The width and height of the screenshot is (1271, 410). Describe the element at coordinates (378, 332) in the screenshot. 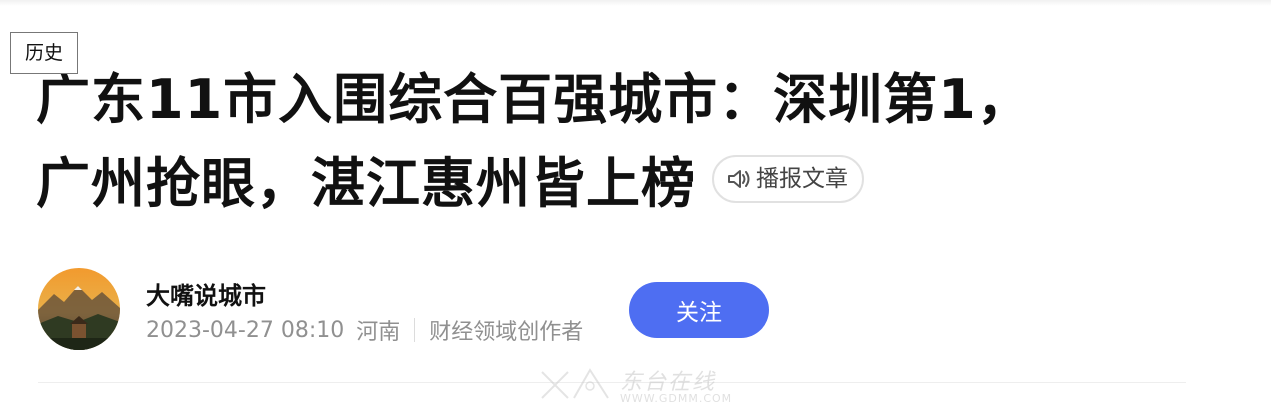

I see `publish-location: 河南` at that location.